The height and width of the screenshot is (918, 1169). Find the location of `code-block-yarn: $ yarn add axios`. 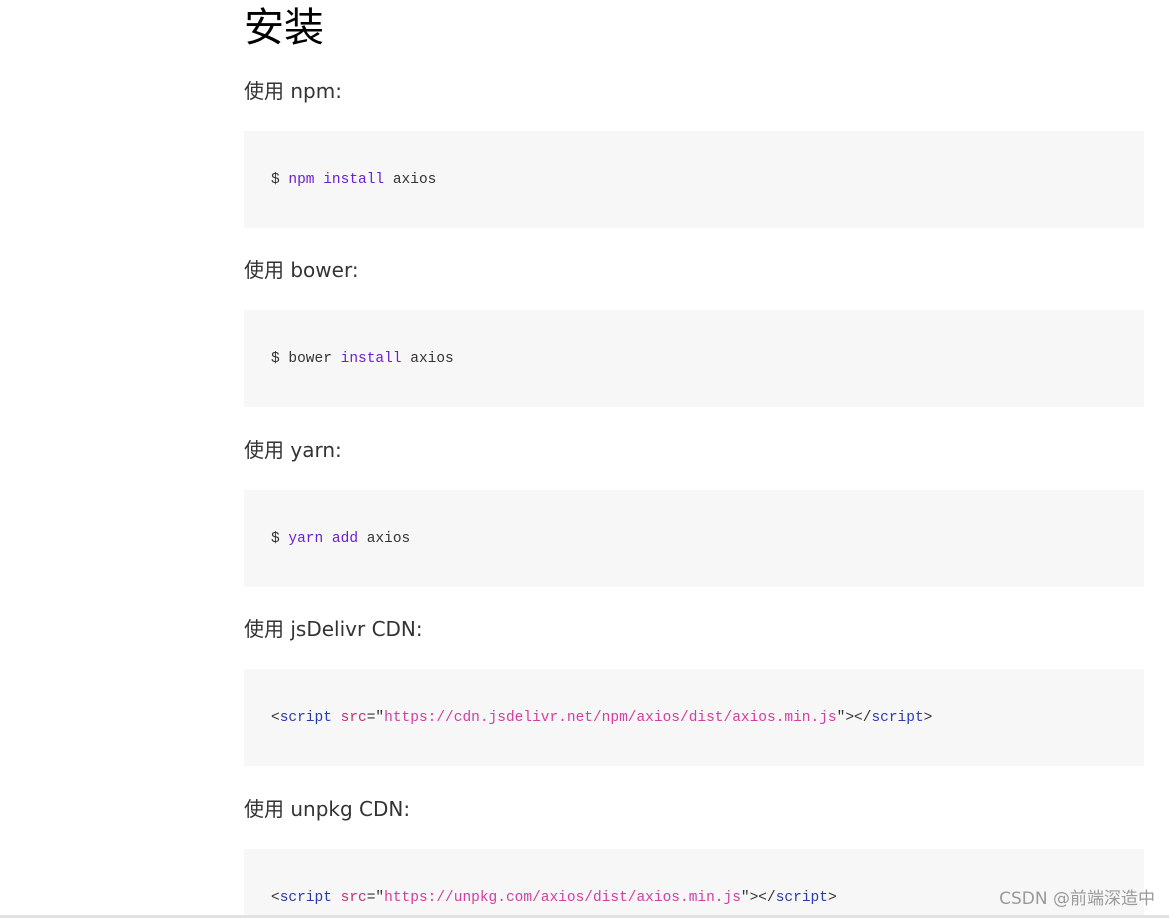

code-block-yarn: $ yarn add axios is located at coordinates (694, 538).